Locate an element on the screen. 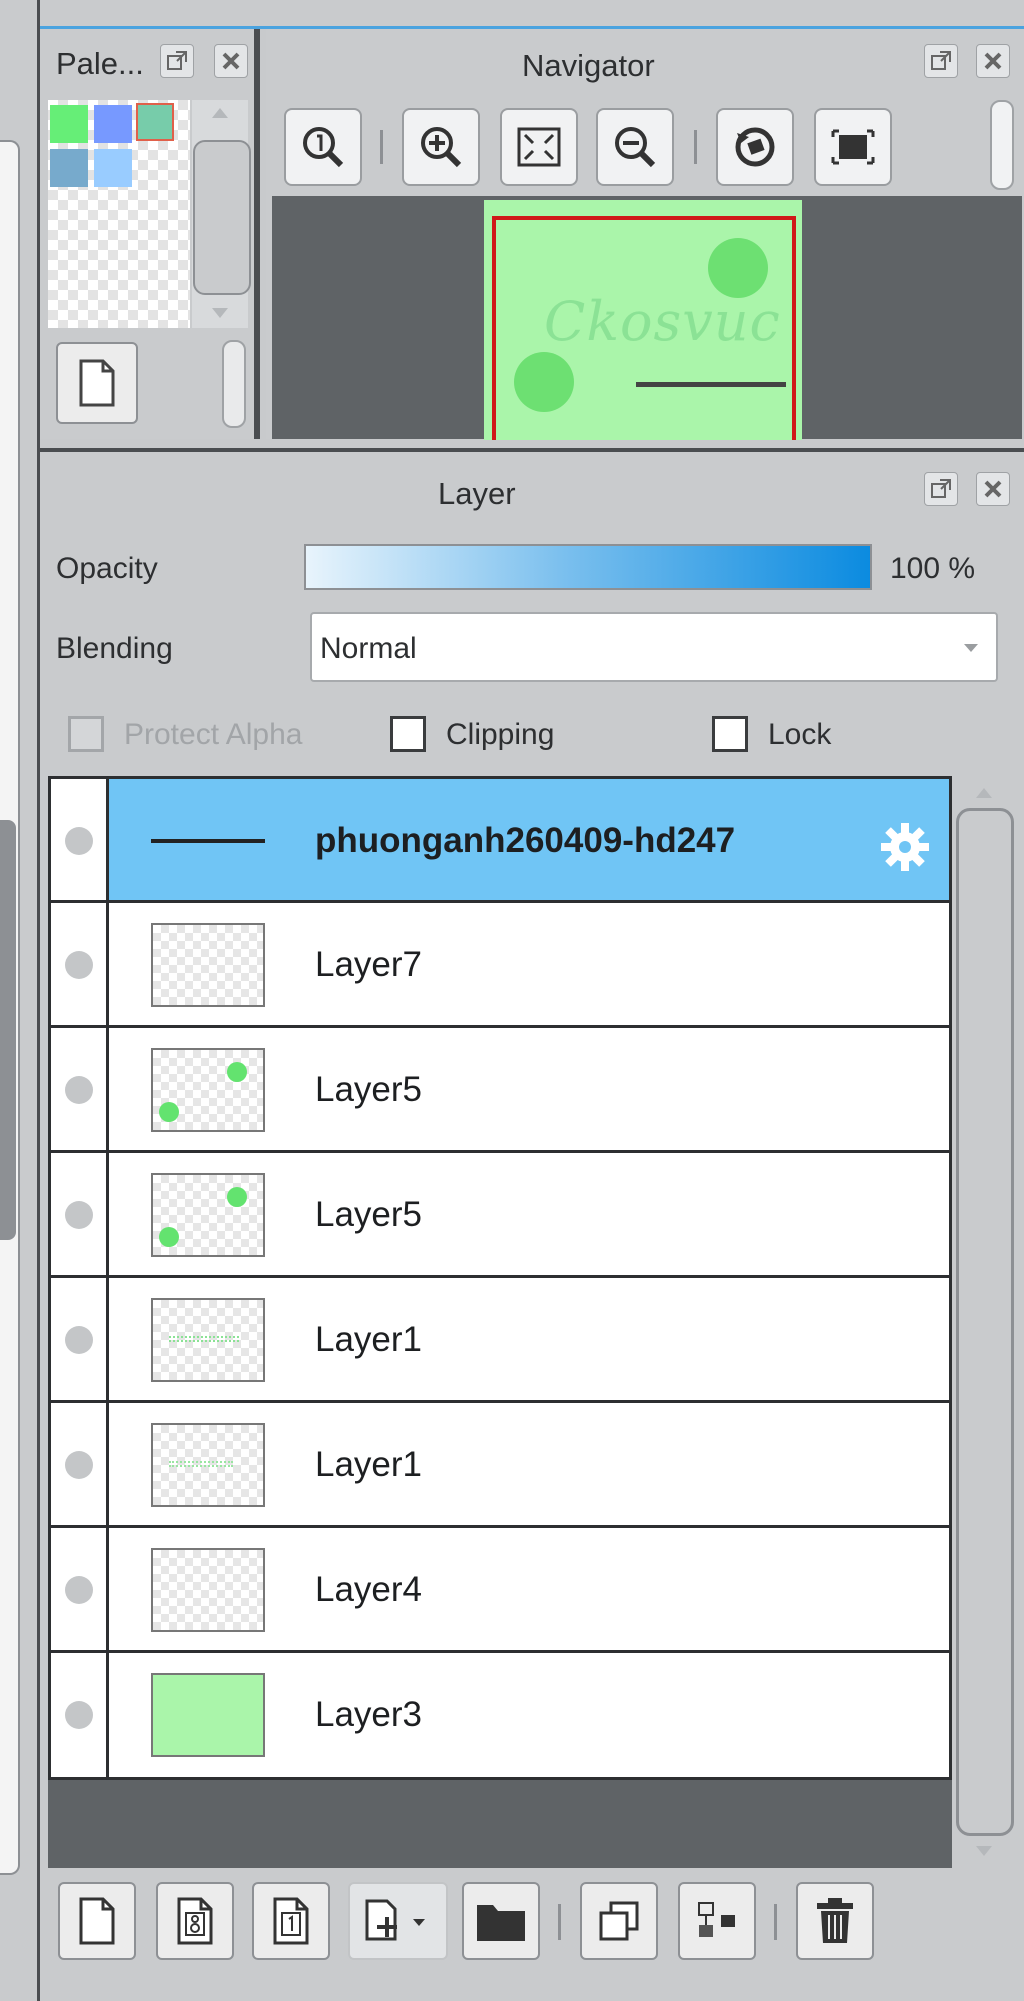 Image resolution: width=1024 pixels, height=2001 pixels. layer-list-empty-area is located at coordinates (500, 1824).